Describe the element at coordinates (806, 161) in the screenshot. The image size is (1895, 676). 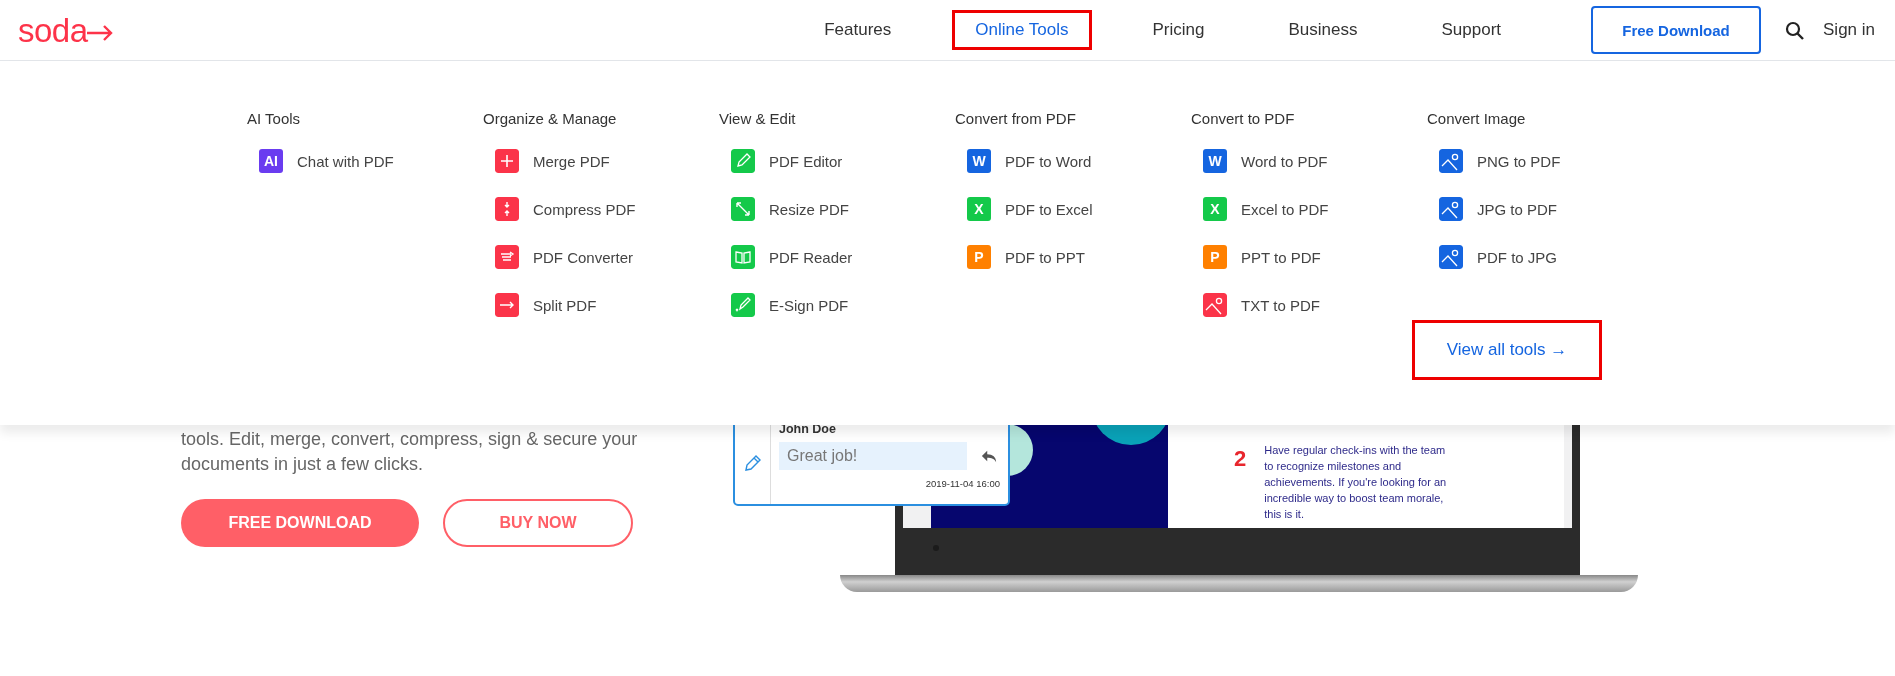
I see `tool-label: PDF Editor` at that location.